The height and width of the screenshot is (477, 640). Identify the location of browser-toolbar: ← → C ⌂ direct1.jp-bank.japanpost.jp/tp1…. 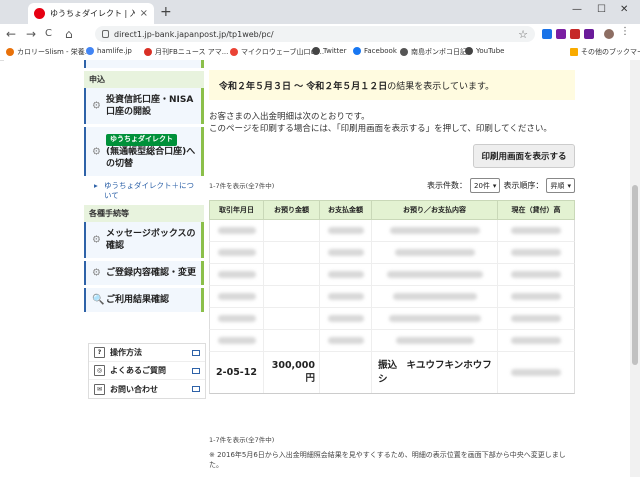
(320, 34).